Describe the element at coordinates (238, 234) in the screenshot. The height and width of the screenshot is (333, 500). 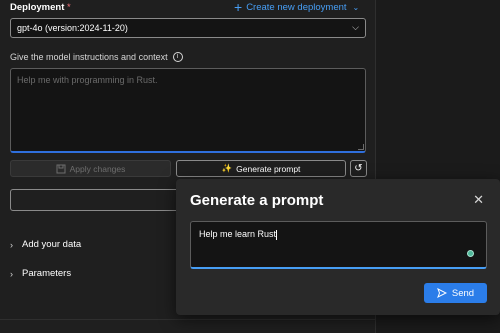
I see `prompt-input-value: Help me learn Rust` at that location.